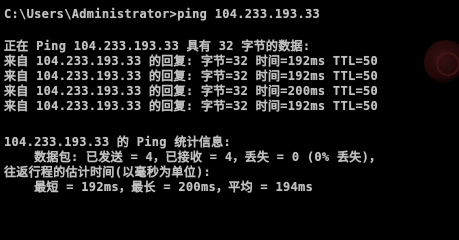 This screenshot has height=240, width=459. What do you see at coordinates (118, 142) in the screenshot?
I see `statistics-header-line: 104.233.193.33 的 Ping 统计信息:` at bounding box center [118, 142].